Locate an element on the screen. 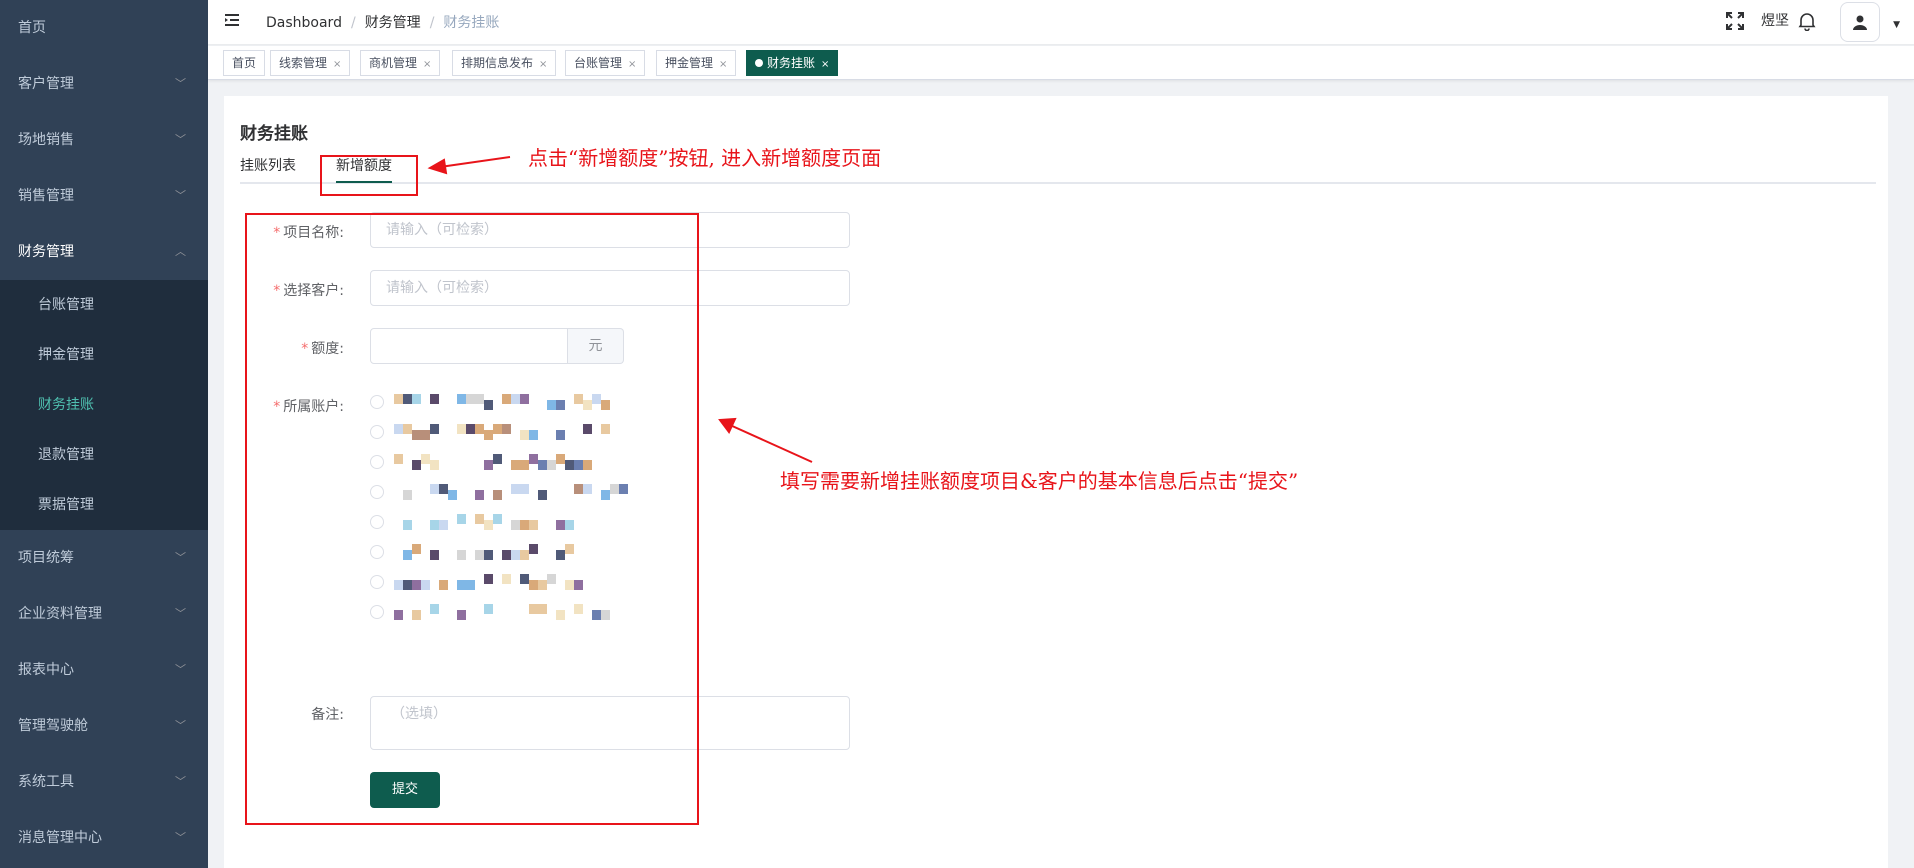 The image size is (1914, 868). annotation-arrows is located at coordinates (620, 309).